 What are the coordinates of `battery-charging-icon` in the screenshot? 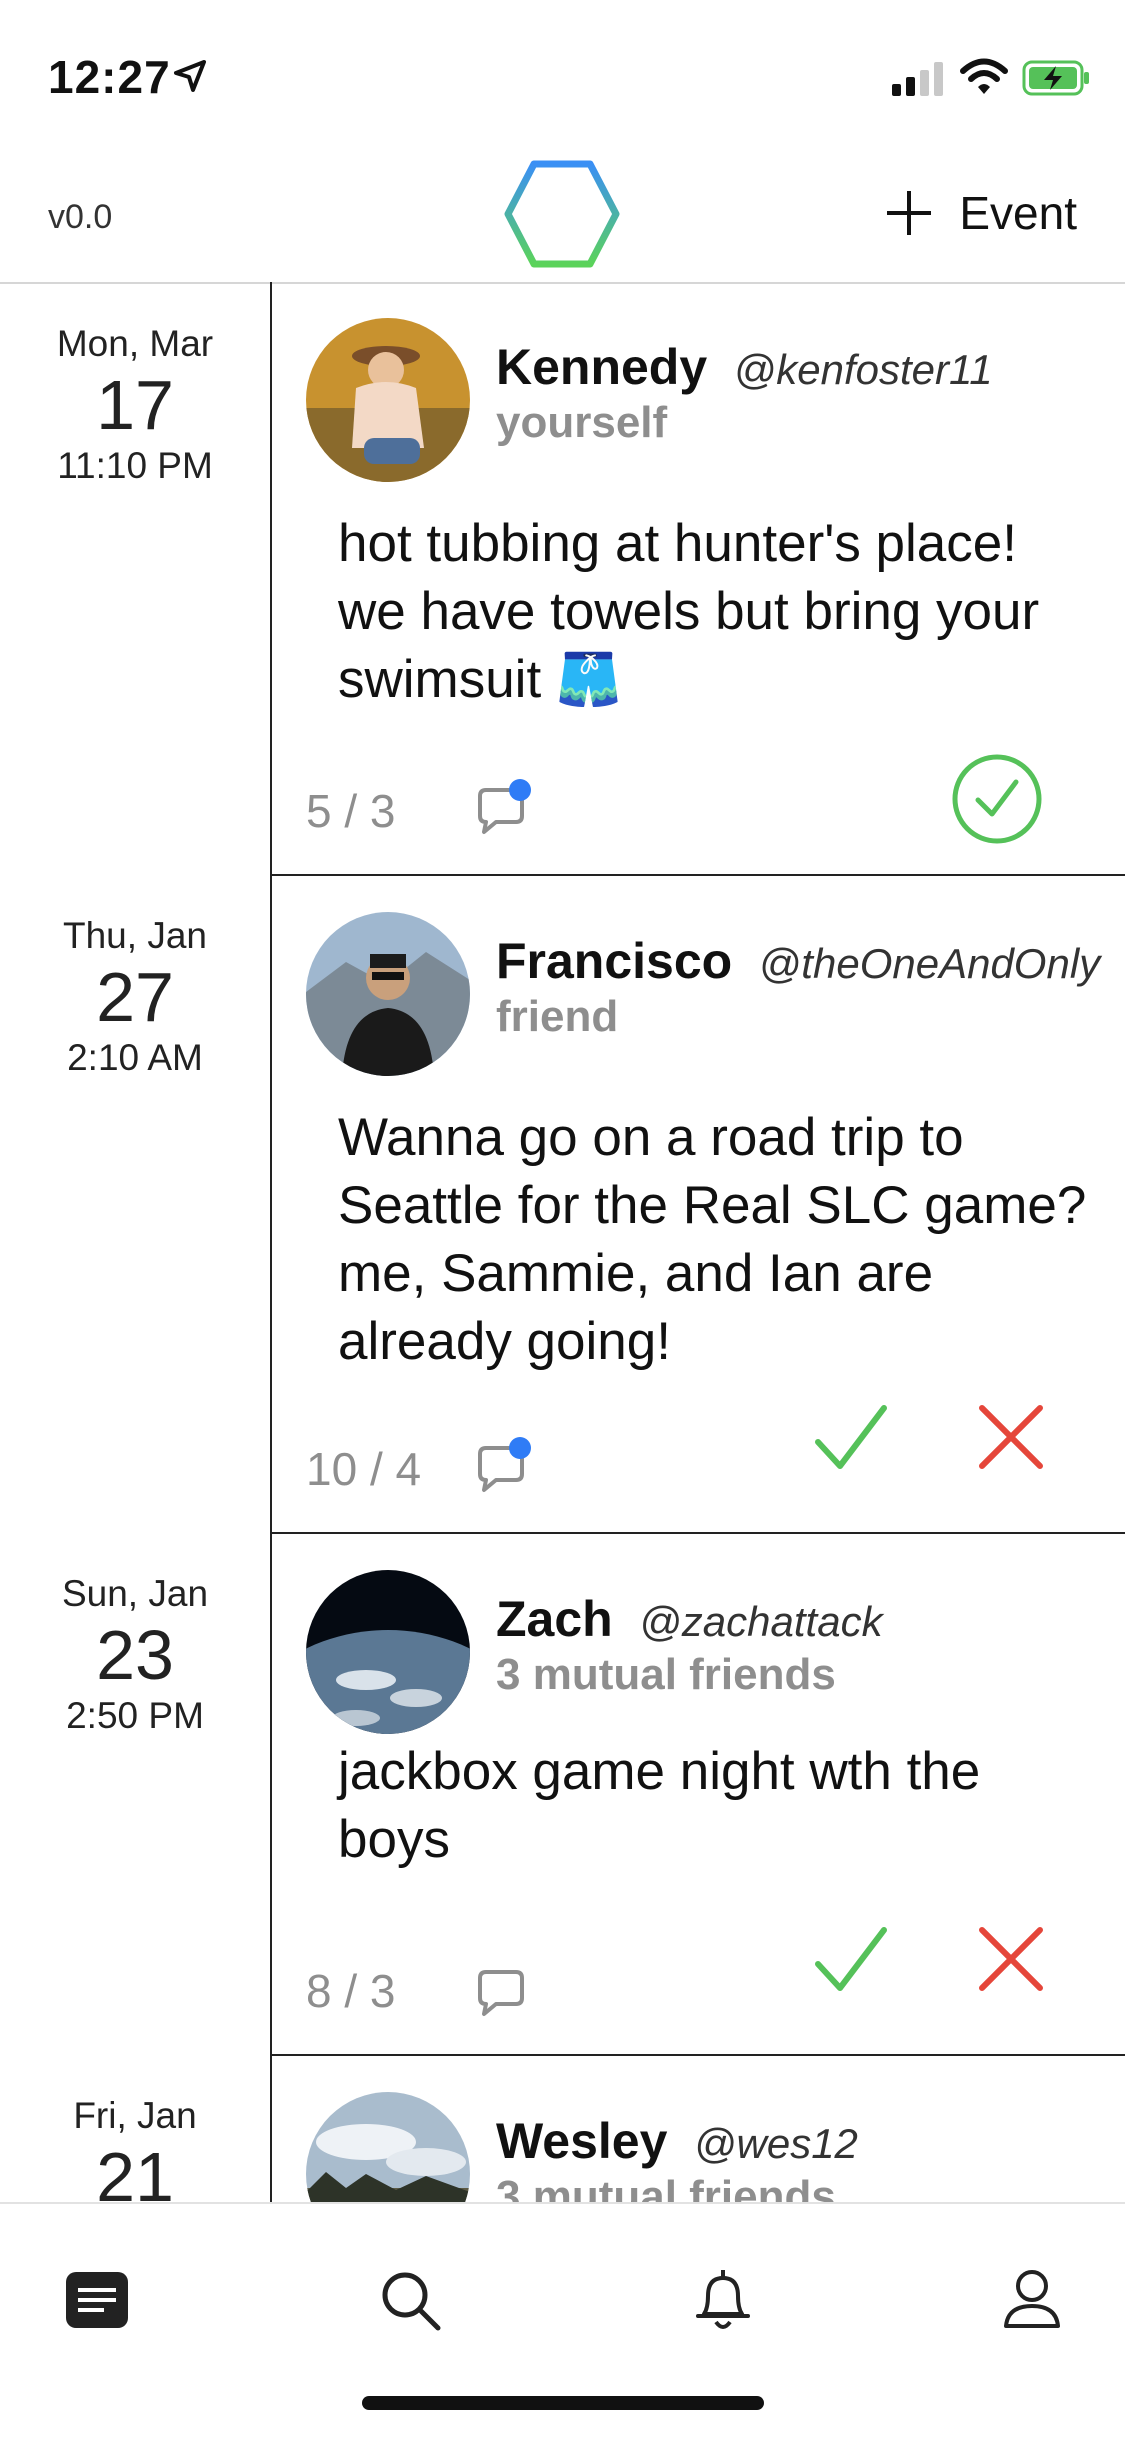 It's located at (1055, 78).